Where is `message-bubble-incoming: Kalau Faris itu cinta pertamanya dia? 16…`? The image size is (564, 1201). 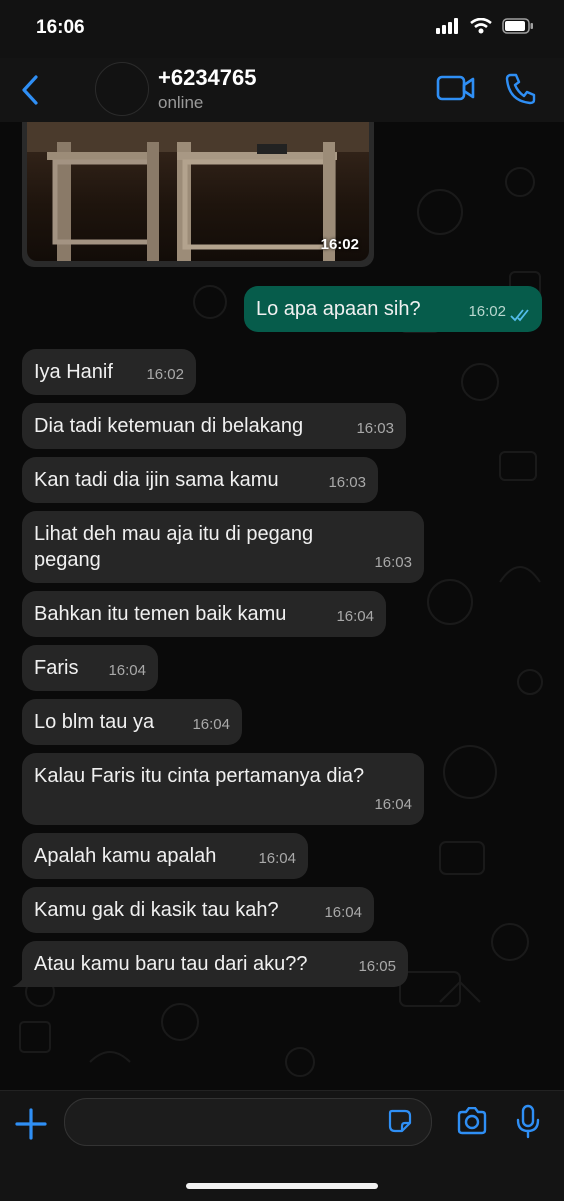
message-bubble-incoming: Kalau Faris itu cinta pertamanya dia? 16… is located at coordinates (223, 789).